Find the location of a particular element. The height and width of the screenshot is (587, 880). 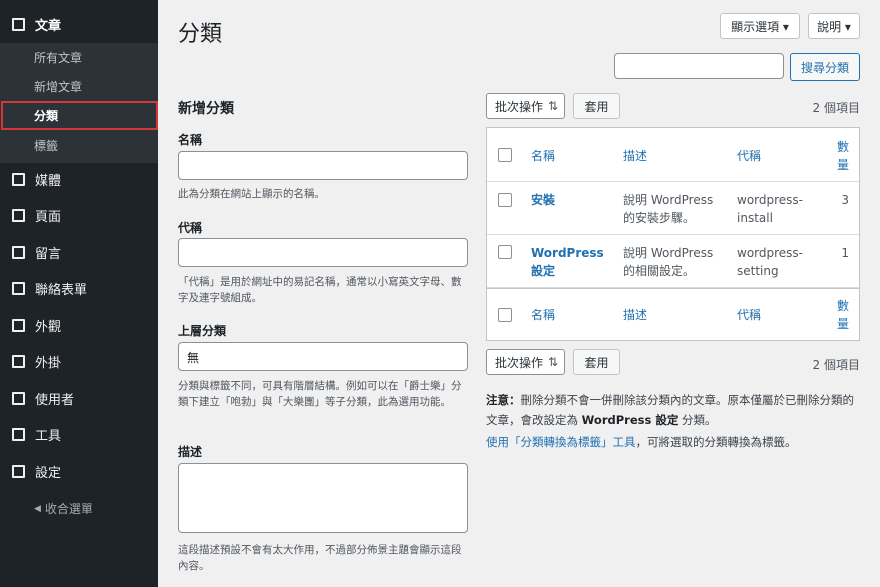

name-label: 名稱 is located at coordinates (190, 140).